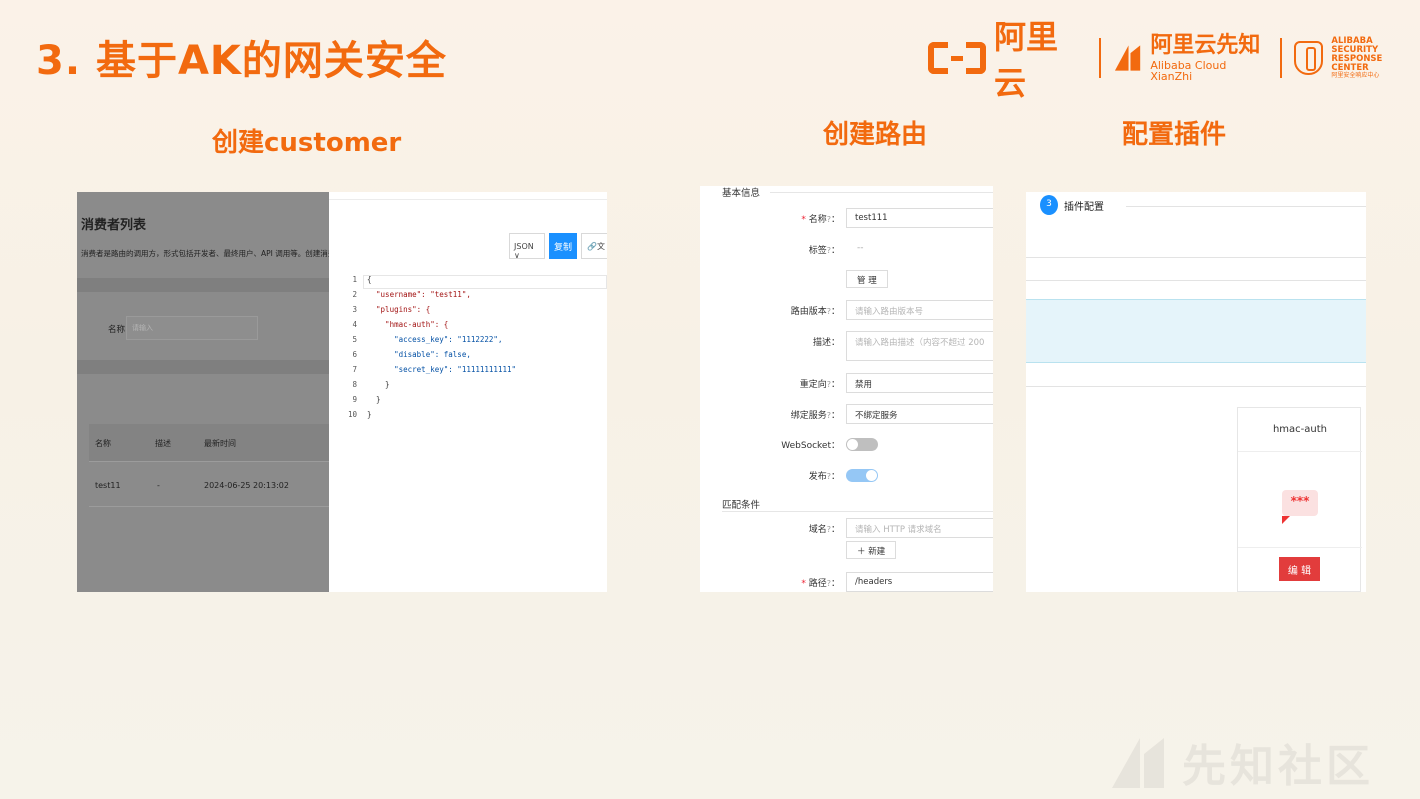 This screenshot has height=799, width=1420. Describe the element at coordinates (919, 414) in the screenshot. I see `bind-service-select: 不绑定服务` at that location.